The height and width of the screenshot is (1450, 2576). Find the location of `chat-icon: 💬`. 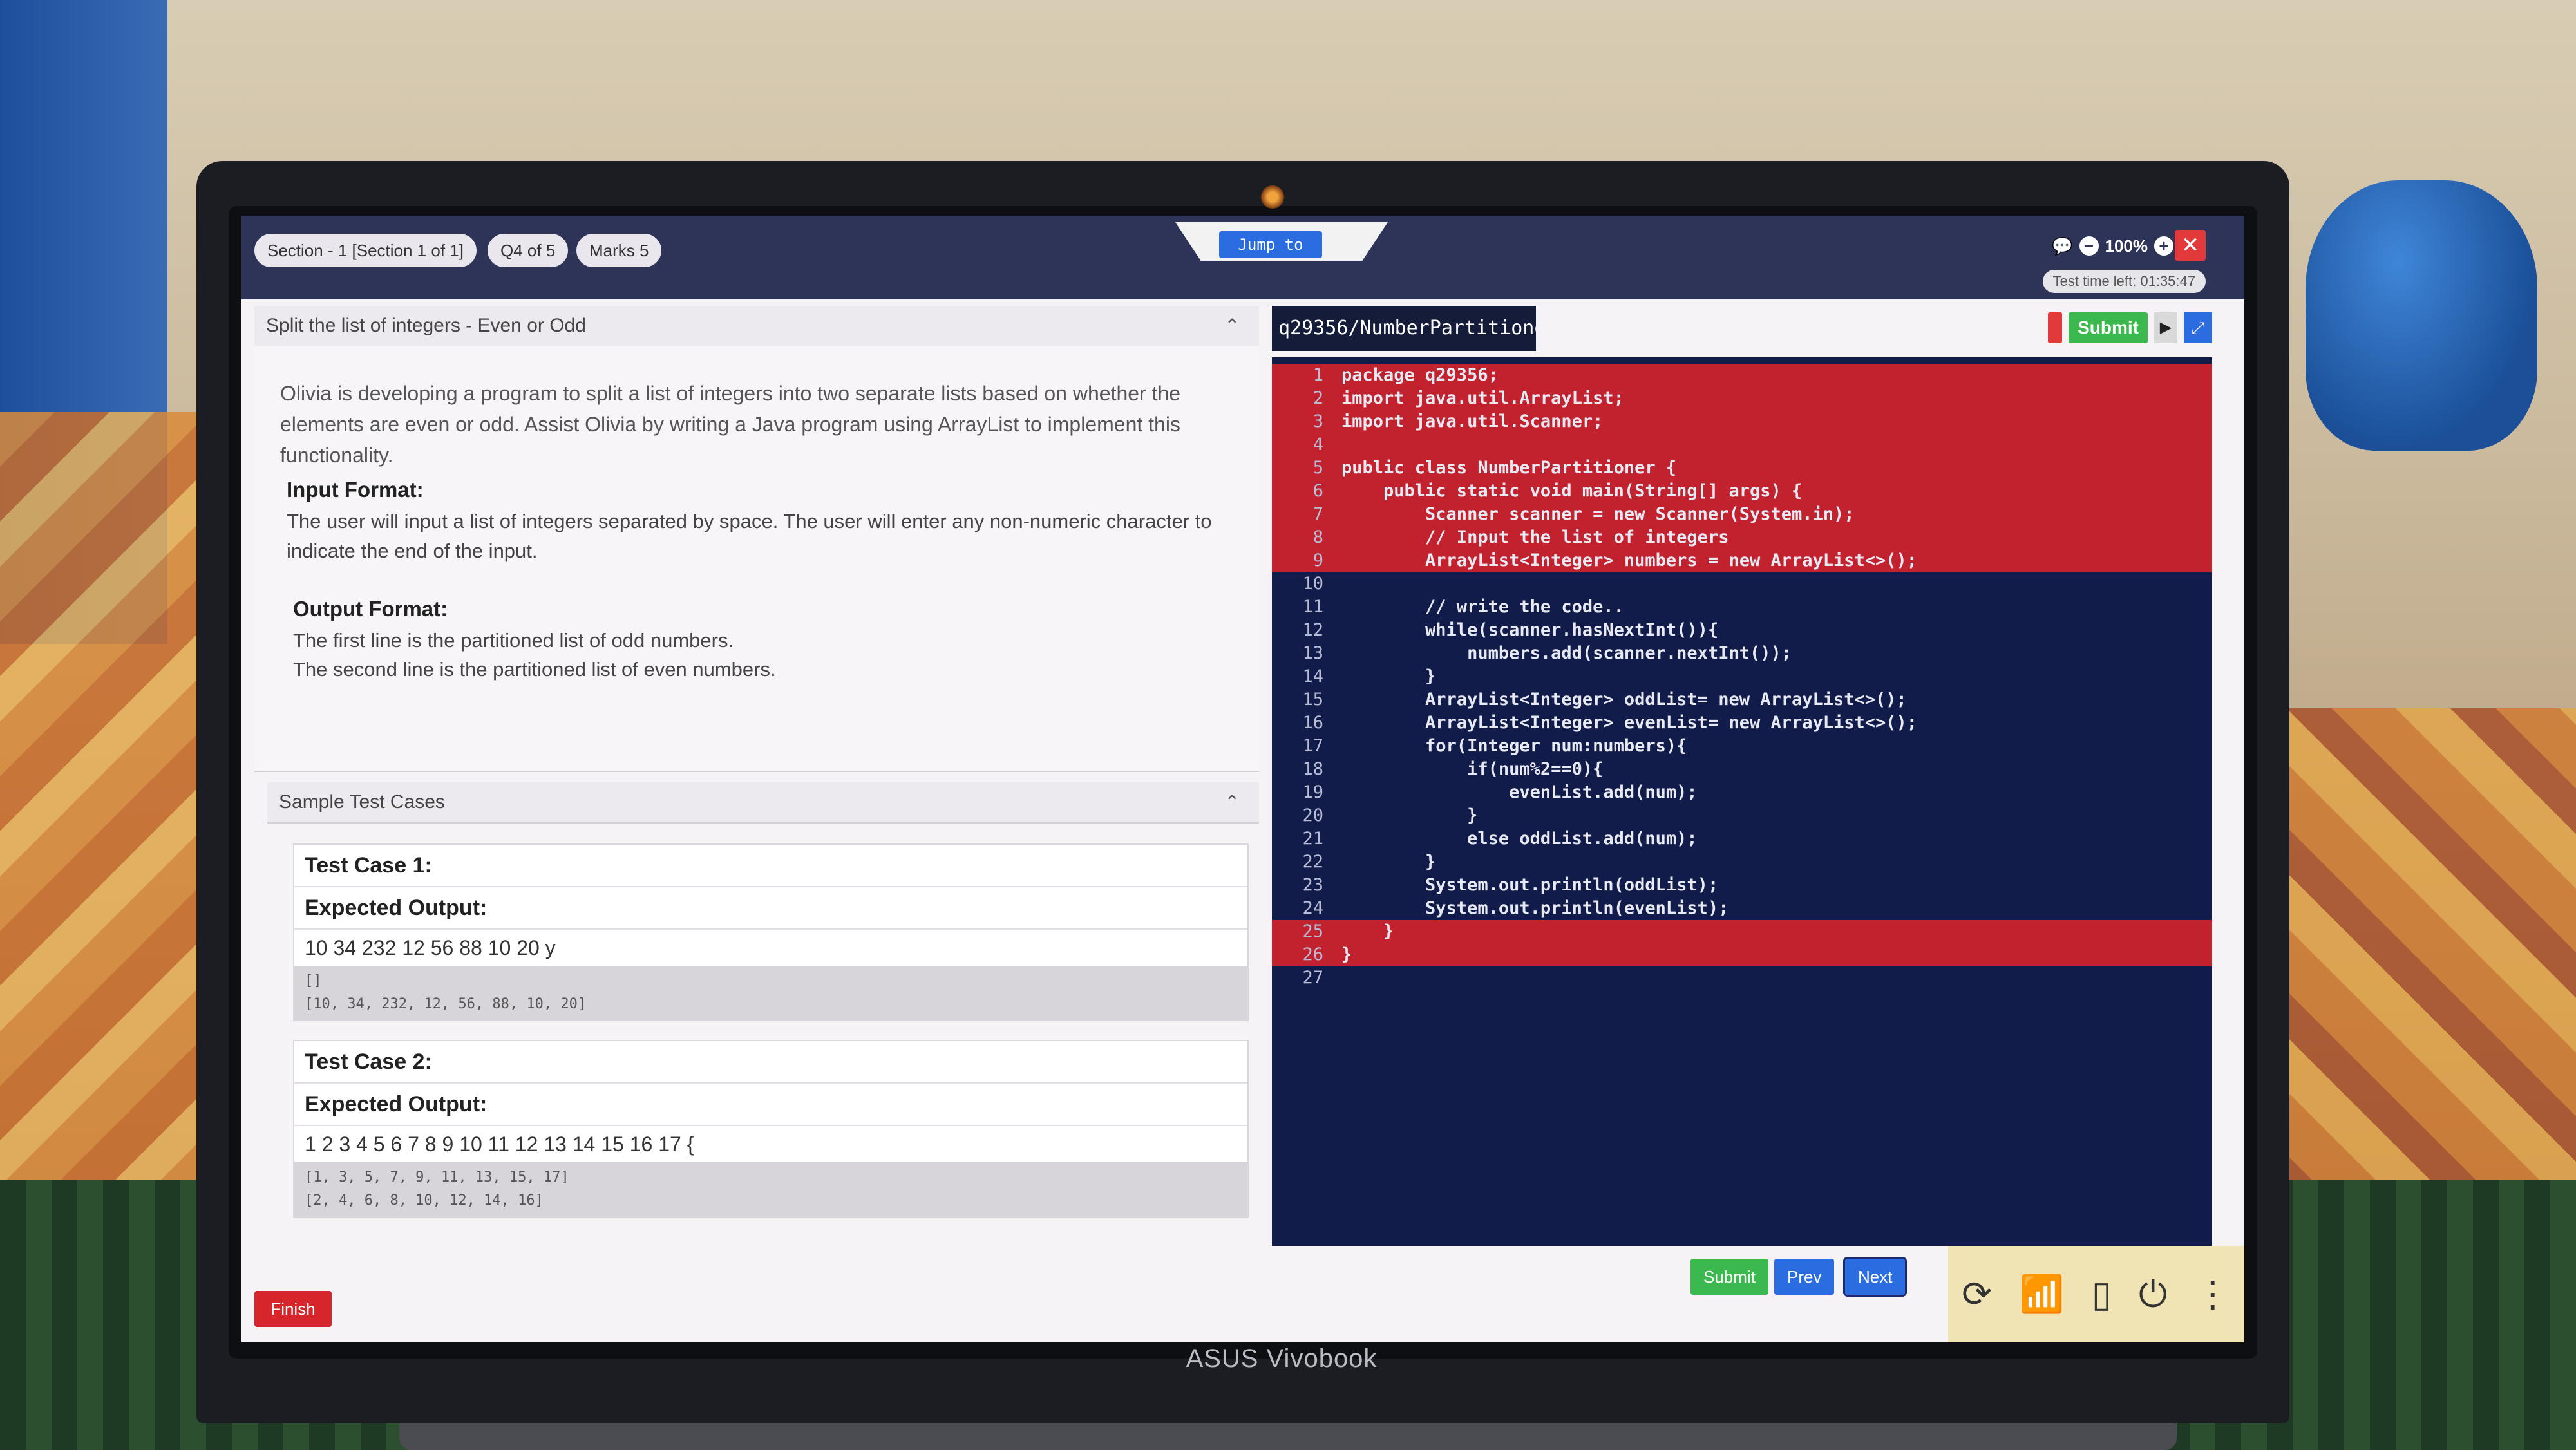

chat-icon: 💬 is located at coordinates (2062, 246).